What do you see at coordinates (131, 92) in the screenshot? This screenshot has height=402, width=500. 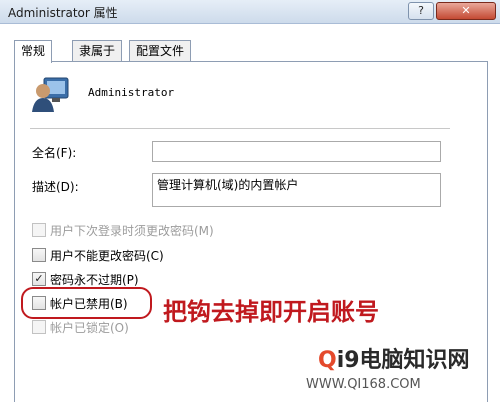 I see `user-name: Administrator` at bounding box center [131, 92].